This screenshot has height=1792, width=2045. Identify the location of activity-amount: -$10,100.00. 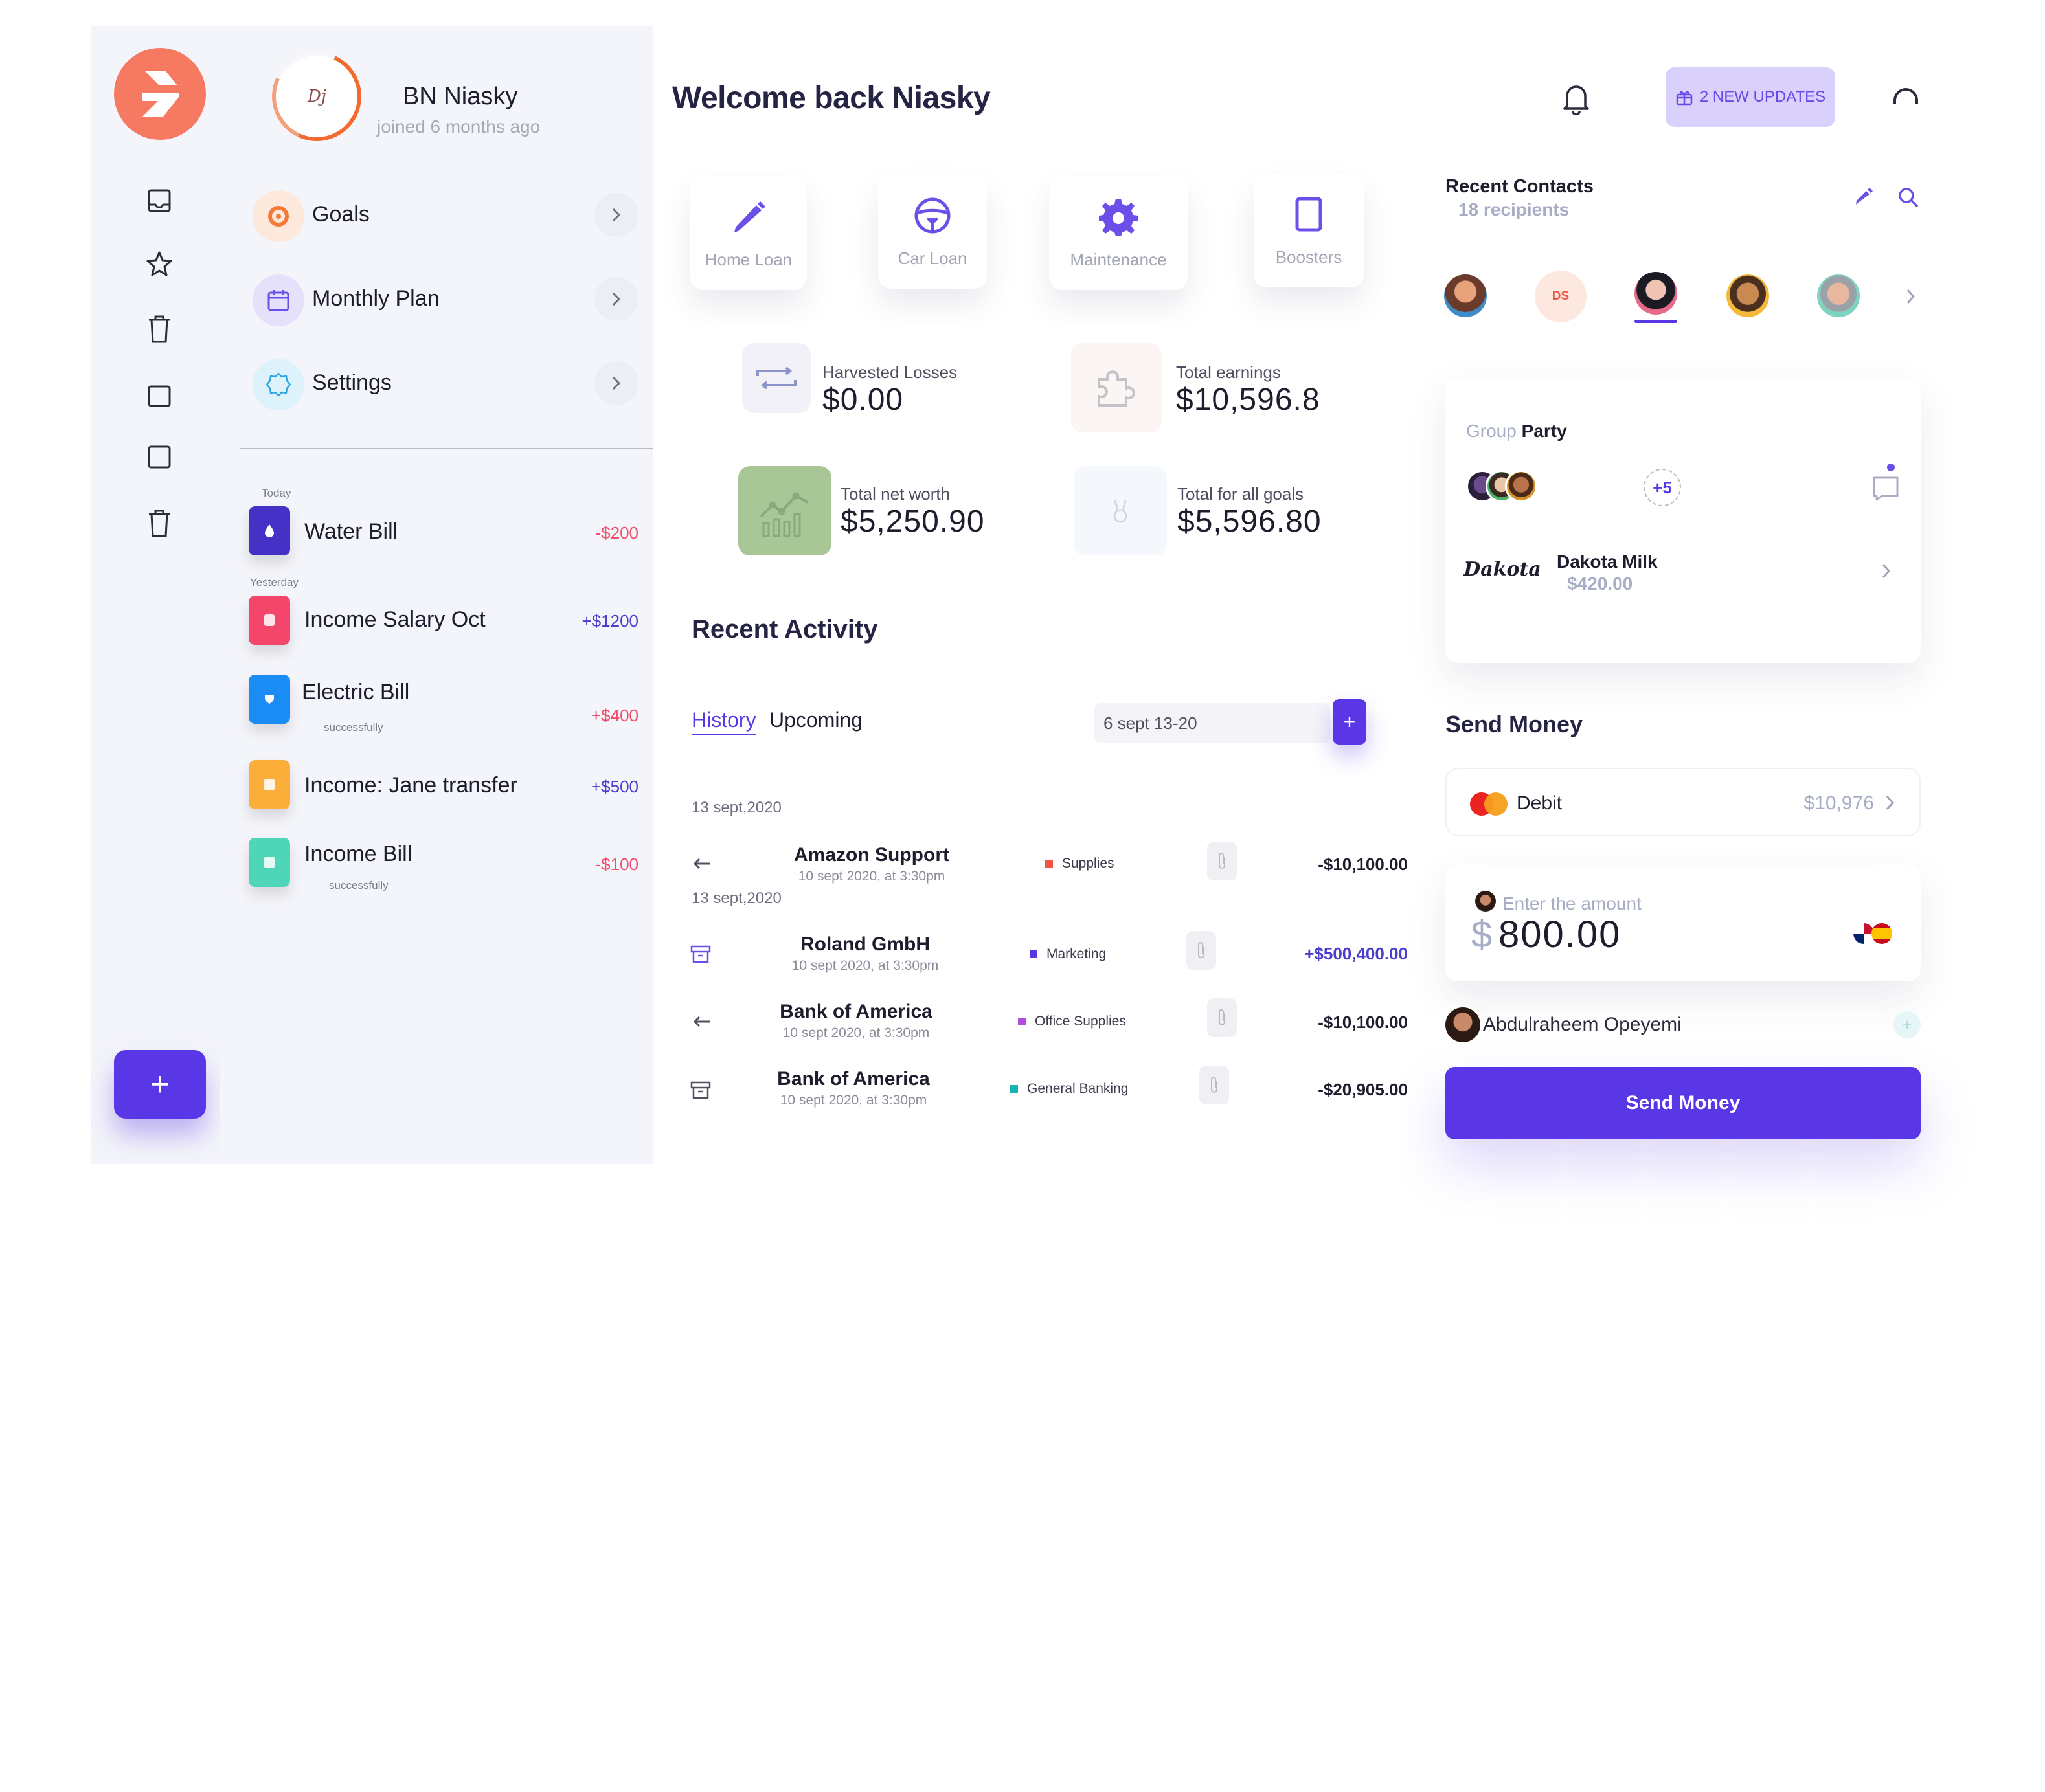
(1363, 864).